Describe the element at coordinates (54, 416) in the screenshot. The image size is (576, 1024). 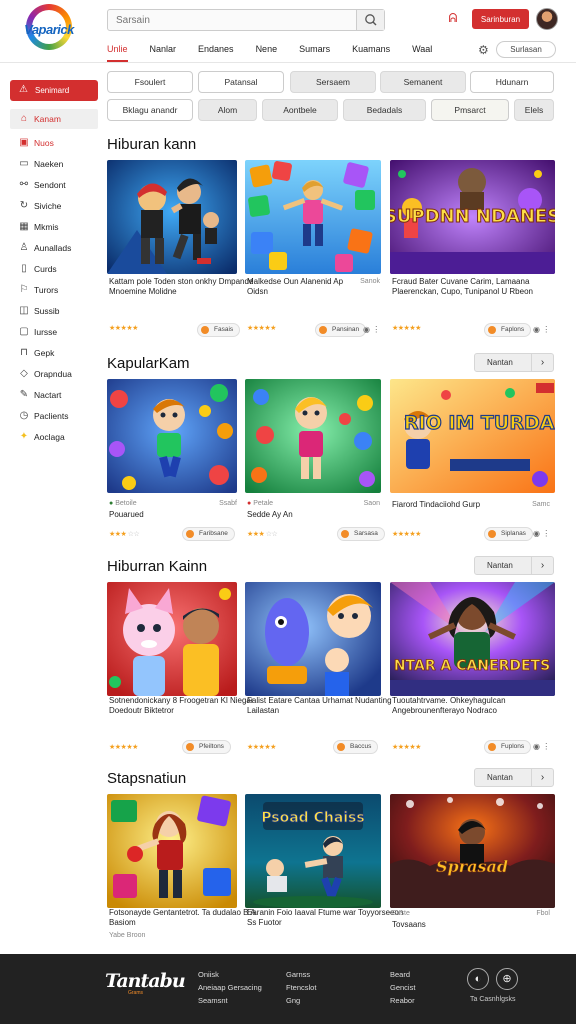
I see `sidebar-item-15: ◷ Paclients` at that location.